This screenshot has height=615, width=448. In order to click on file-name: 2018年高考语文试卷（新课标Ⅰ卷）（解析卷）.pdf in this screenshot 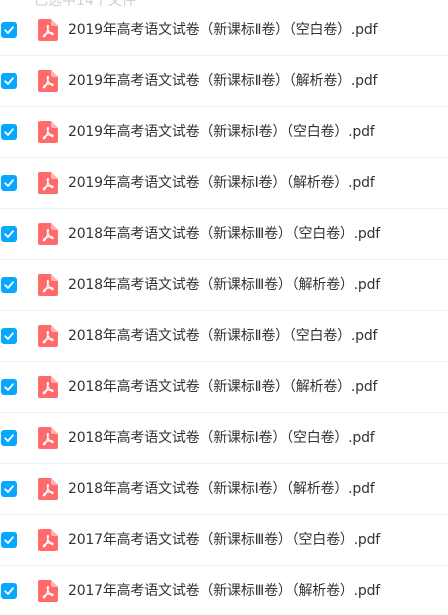, I will do `click(221, 489)`.